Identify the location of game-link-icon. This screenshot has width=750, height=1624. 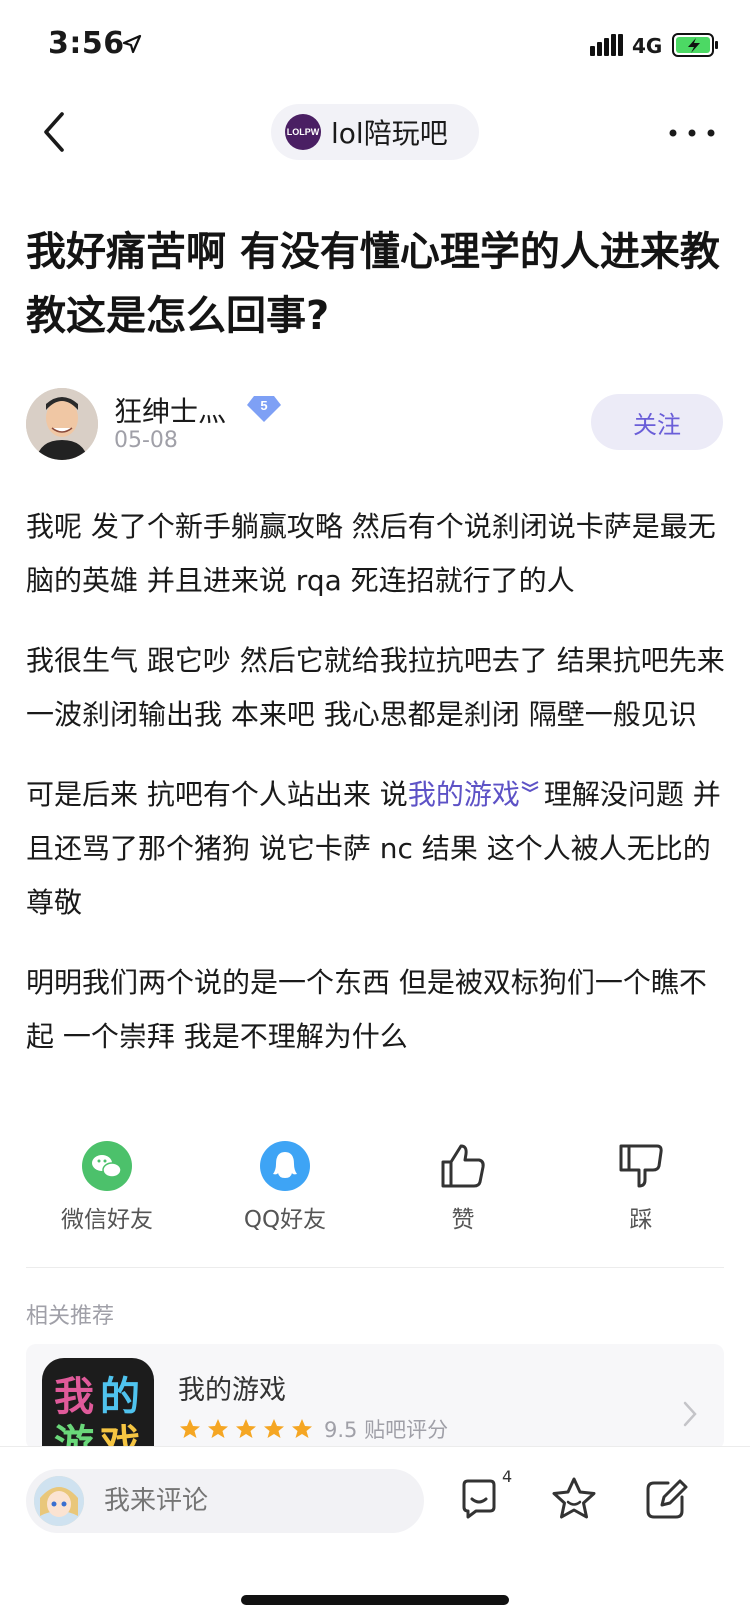
(530, 787).